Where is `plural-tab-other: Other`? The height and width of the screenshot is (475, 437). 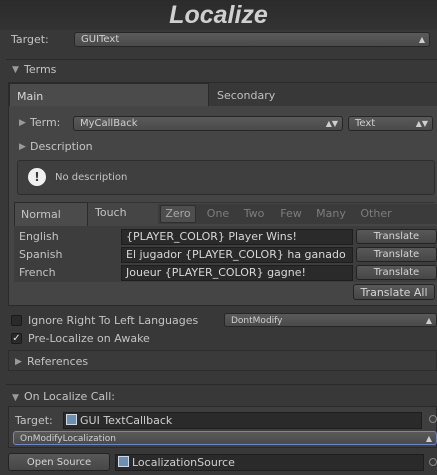 plural-tab-other: Other is located at coordinates (376, 214).